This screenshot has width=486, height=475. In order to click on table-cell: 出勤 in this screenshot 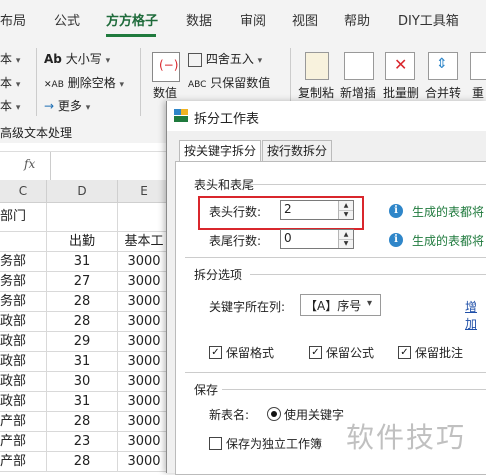, I will do `click(82, 242)`.